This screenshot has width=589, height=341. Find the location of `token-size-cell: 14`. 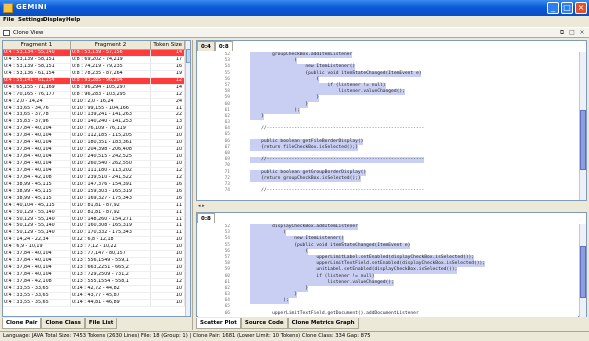

token-size-cell: 14 is located at coordinates (168, 87).